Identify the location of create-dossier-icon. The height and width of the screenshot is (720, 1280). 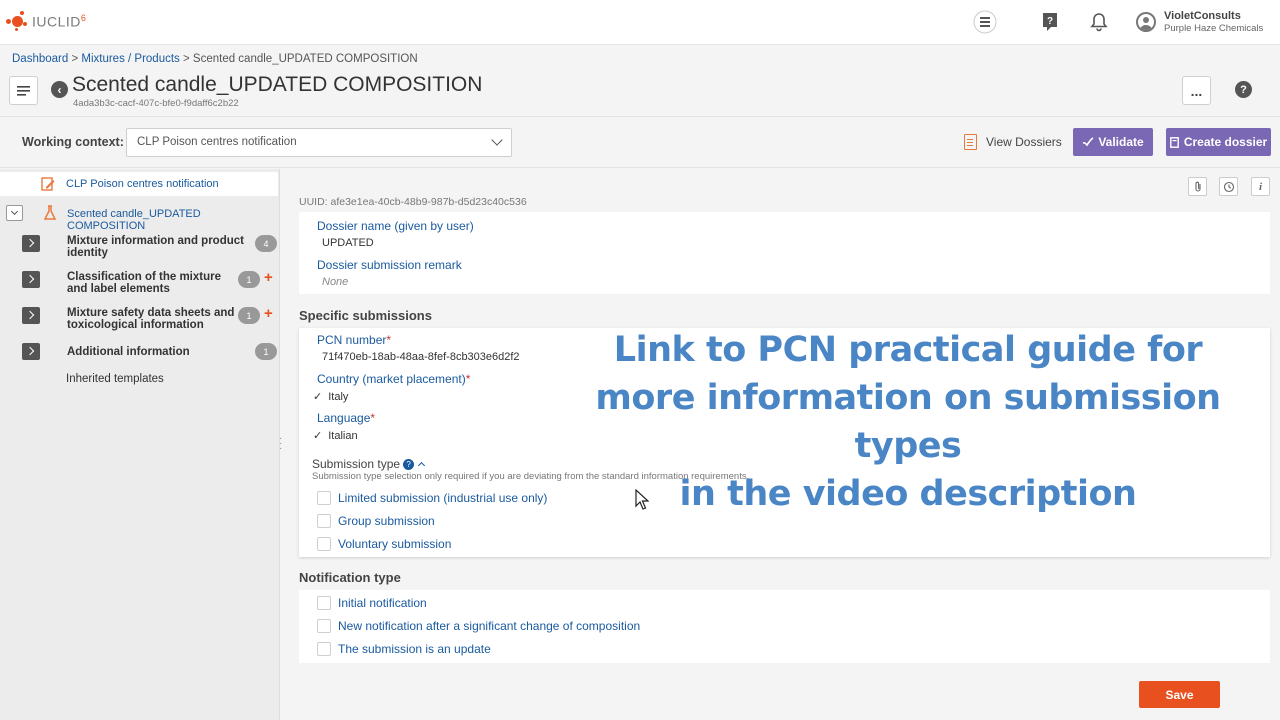
(1174, 142).